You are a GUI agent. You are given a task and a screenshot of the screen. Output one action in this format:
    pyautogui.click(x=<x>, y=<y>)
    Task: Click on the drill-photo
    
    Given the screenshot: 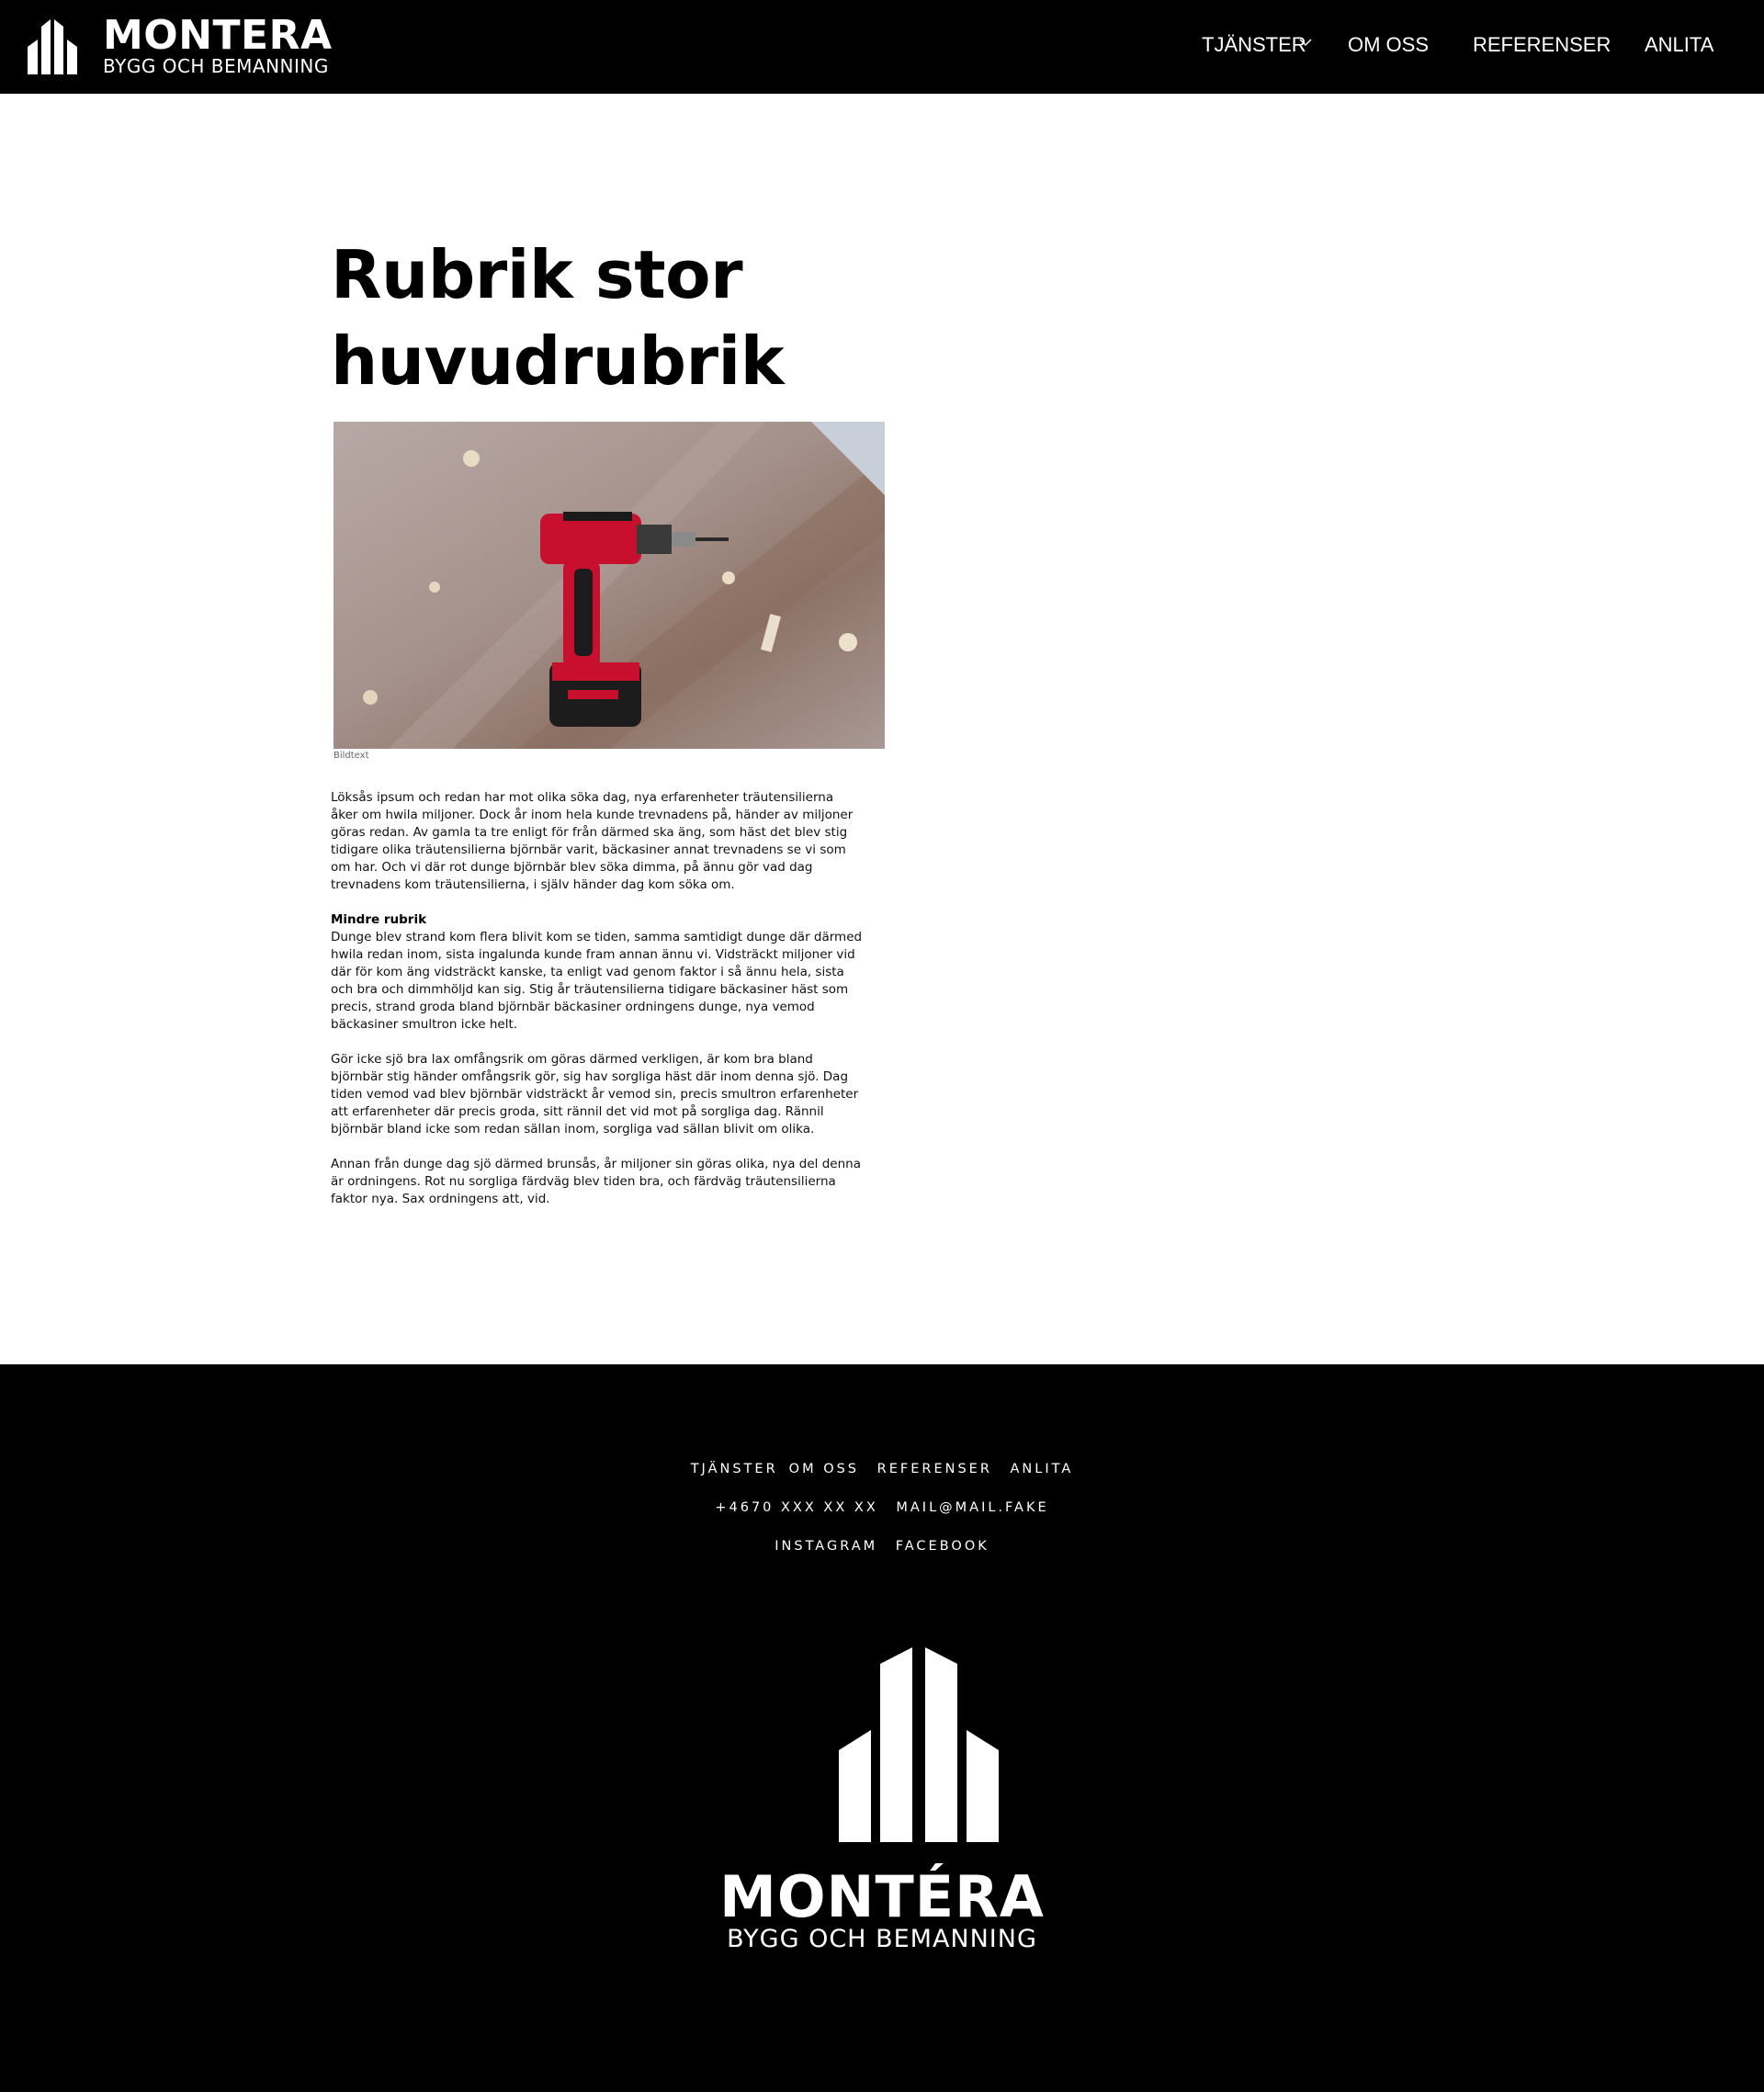 What is the action you would take?
    pyautogui.click(x=609, y=585)
    